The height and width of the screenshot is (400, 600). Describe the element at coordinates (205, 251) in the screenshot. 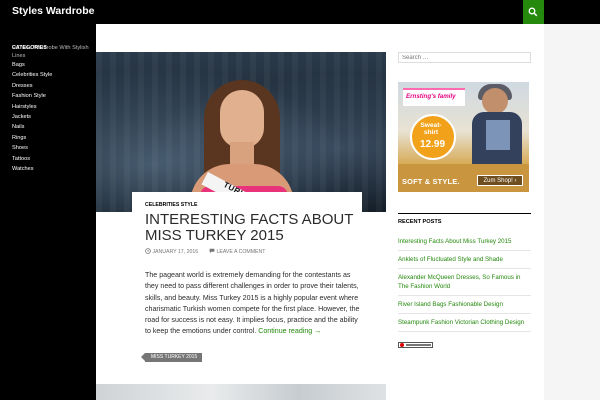

I see `post-meta: JANUARY 17, 2016 LEAVE A COMMENT` at that location.